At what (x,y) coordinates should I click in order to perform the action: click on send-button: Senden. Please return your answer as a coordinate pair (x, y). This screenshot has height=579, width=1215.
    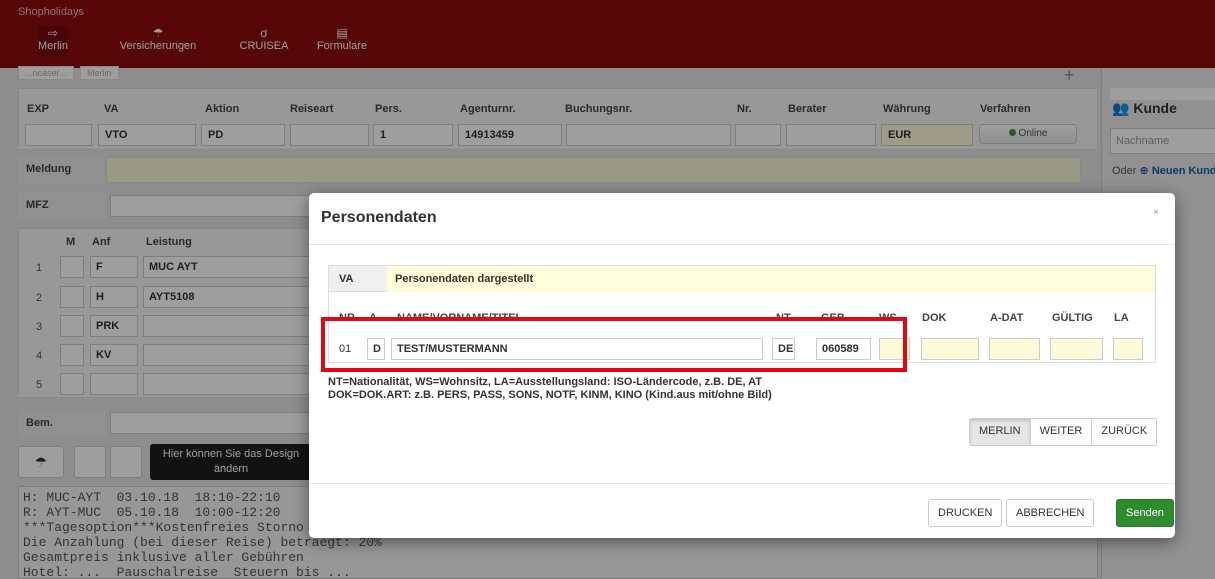
    Looking at the image, I should click on (1145, 513).